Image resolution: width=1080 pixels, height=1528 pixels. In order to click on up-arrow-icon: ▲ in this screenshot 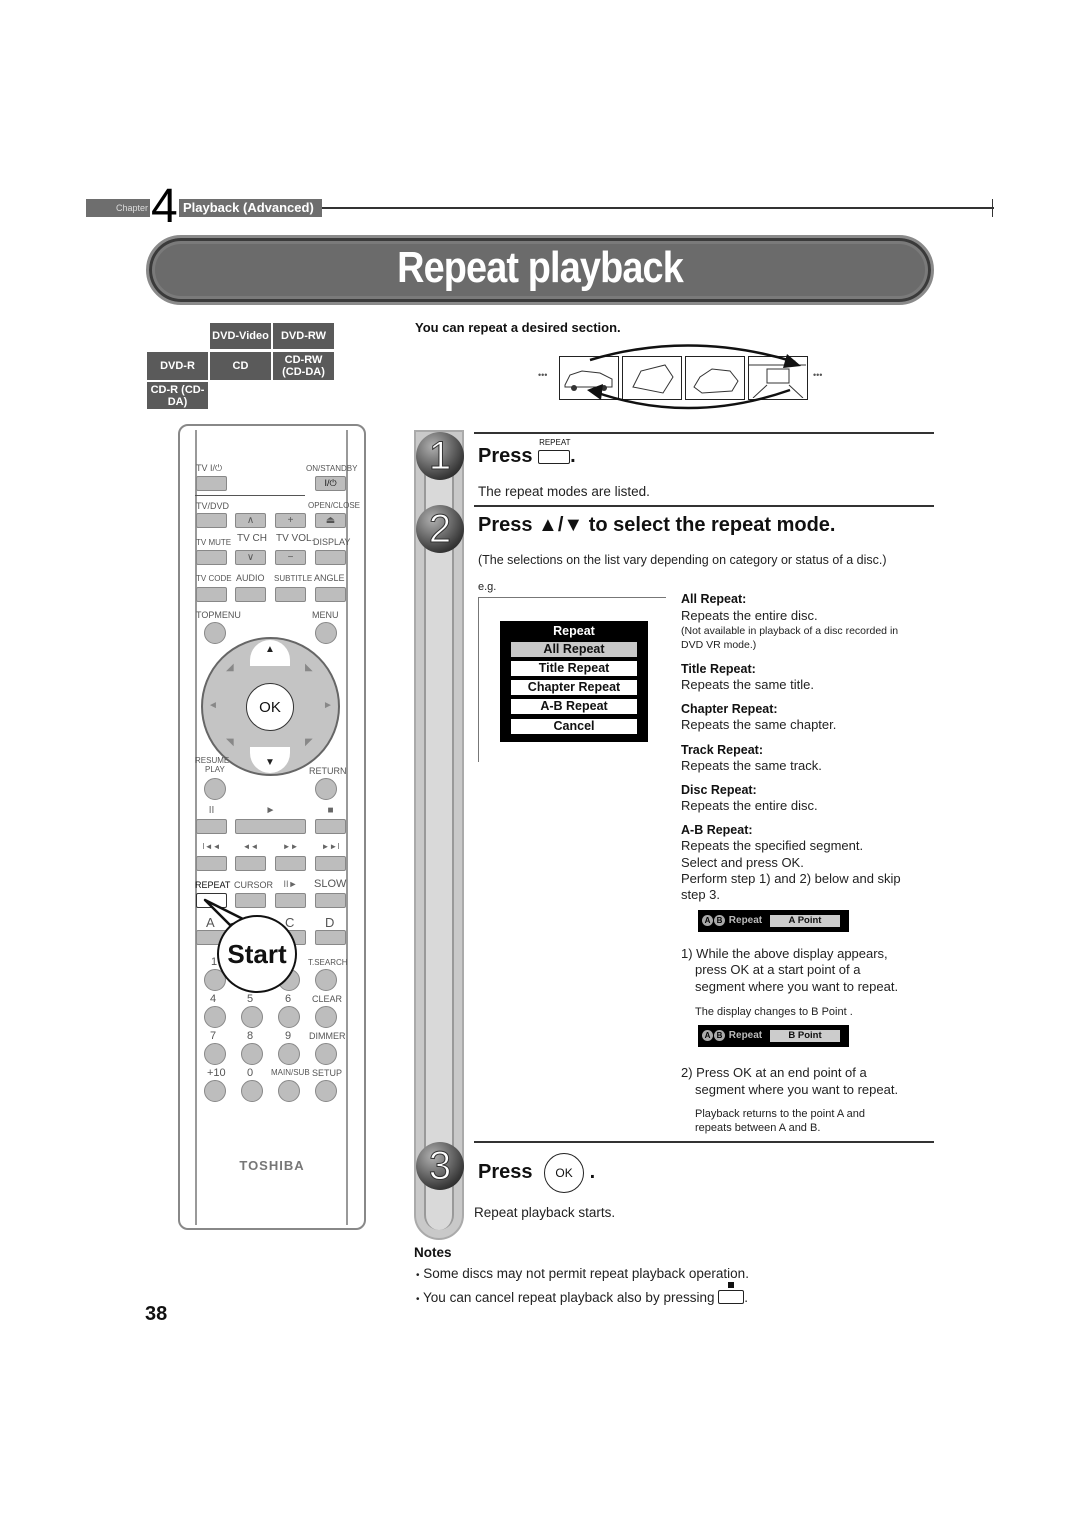, I will do `click(270, 649)`.